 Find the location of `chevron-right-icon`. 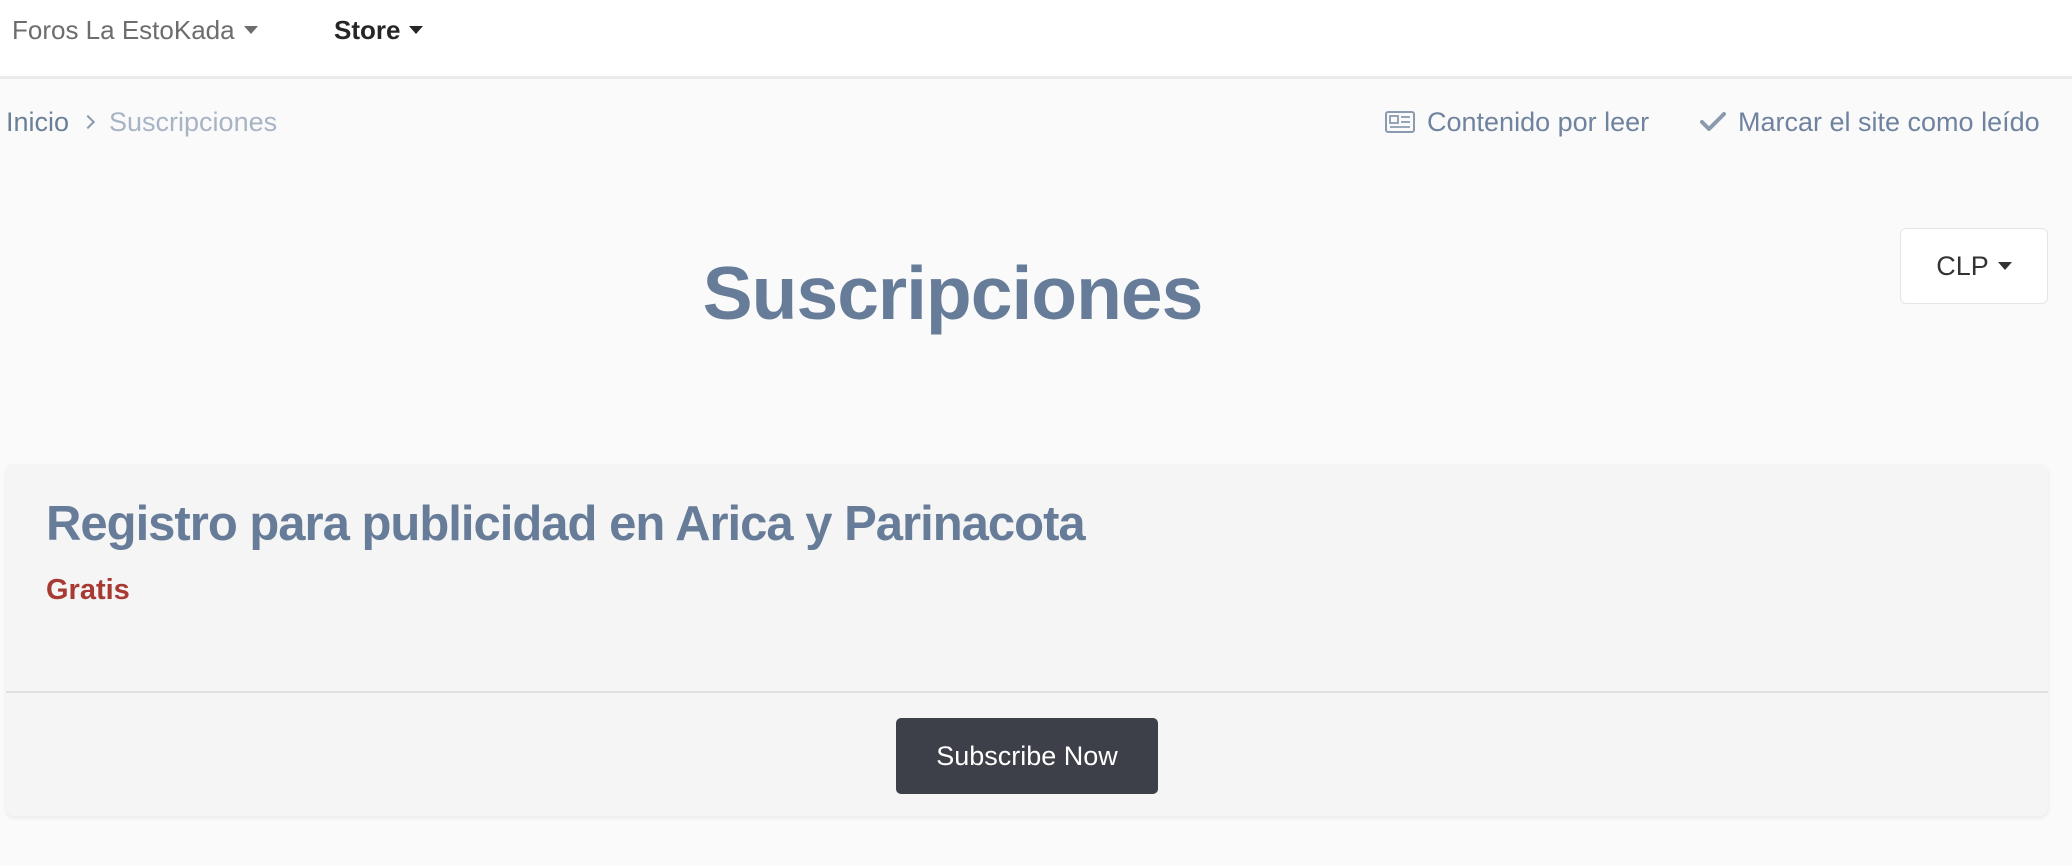

chevron-right-icon is located at coordinates (88, 122).